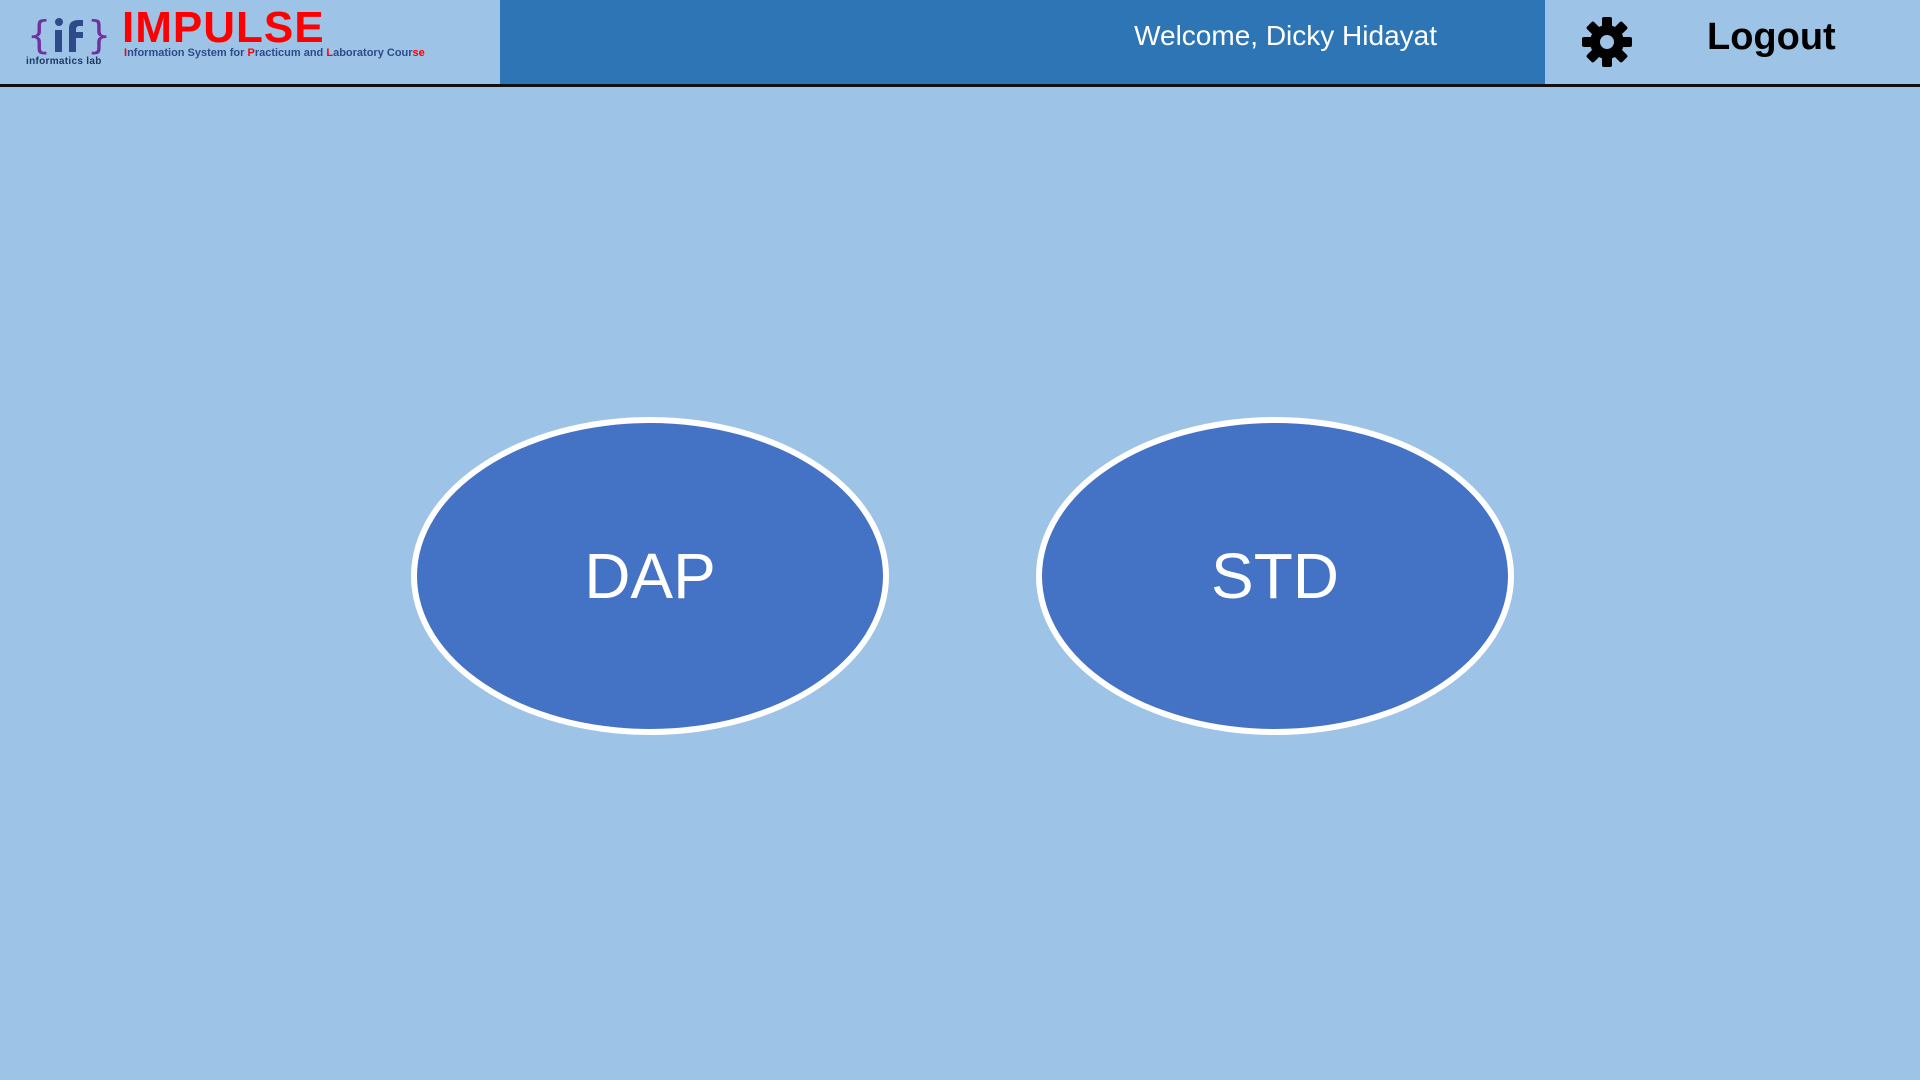 The height and width of the screenshot is (1080, 1920). Describe the element at coordinates (1771, 37) in the screenshot. I see `logout-button: Logout` at that location.